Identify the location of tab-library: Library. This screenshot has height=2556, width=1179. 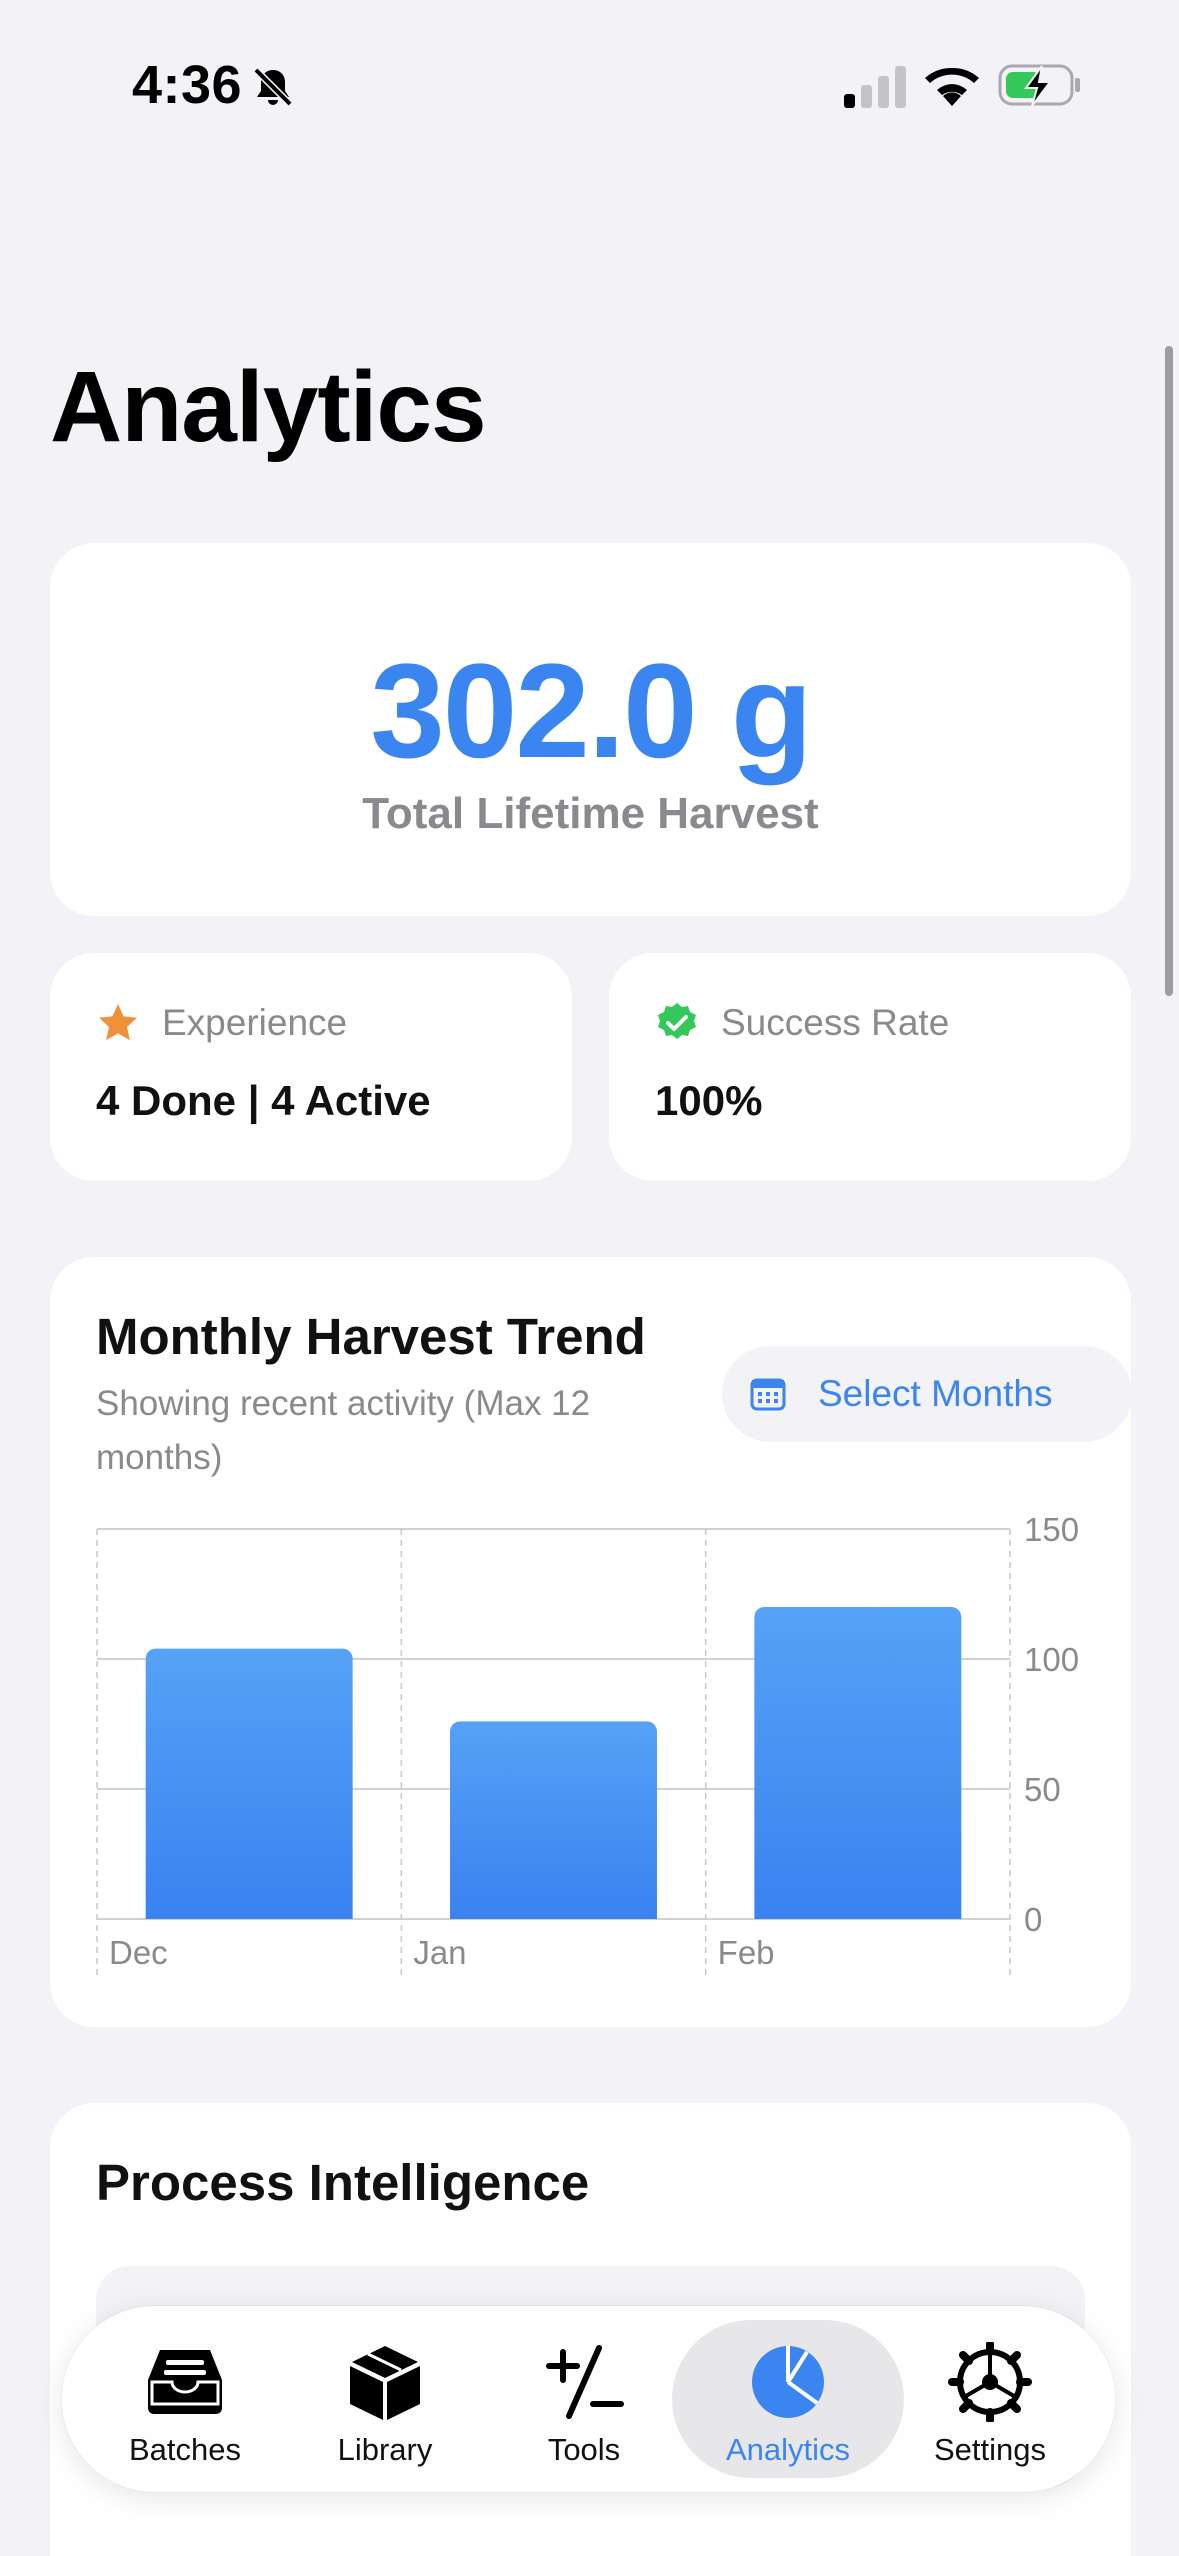
(385, 2399).